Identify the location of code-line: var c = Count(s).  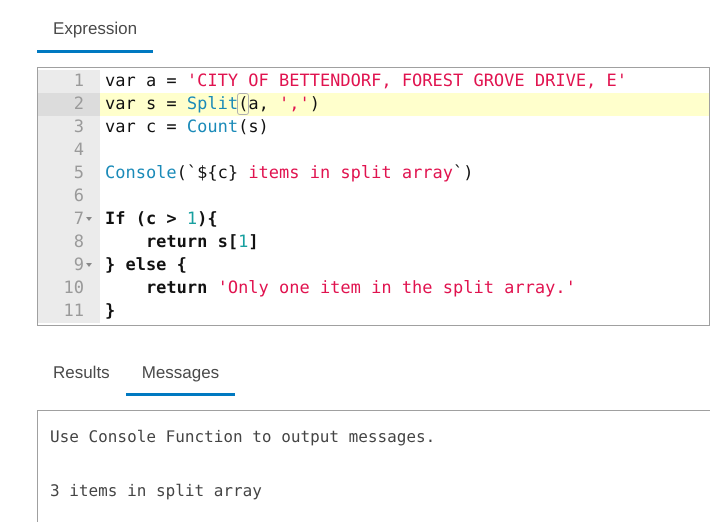
(187, 126).